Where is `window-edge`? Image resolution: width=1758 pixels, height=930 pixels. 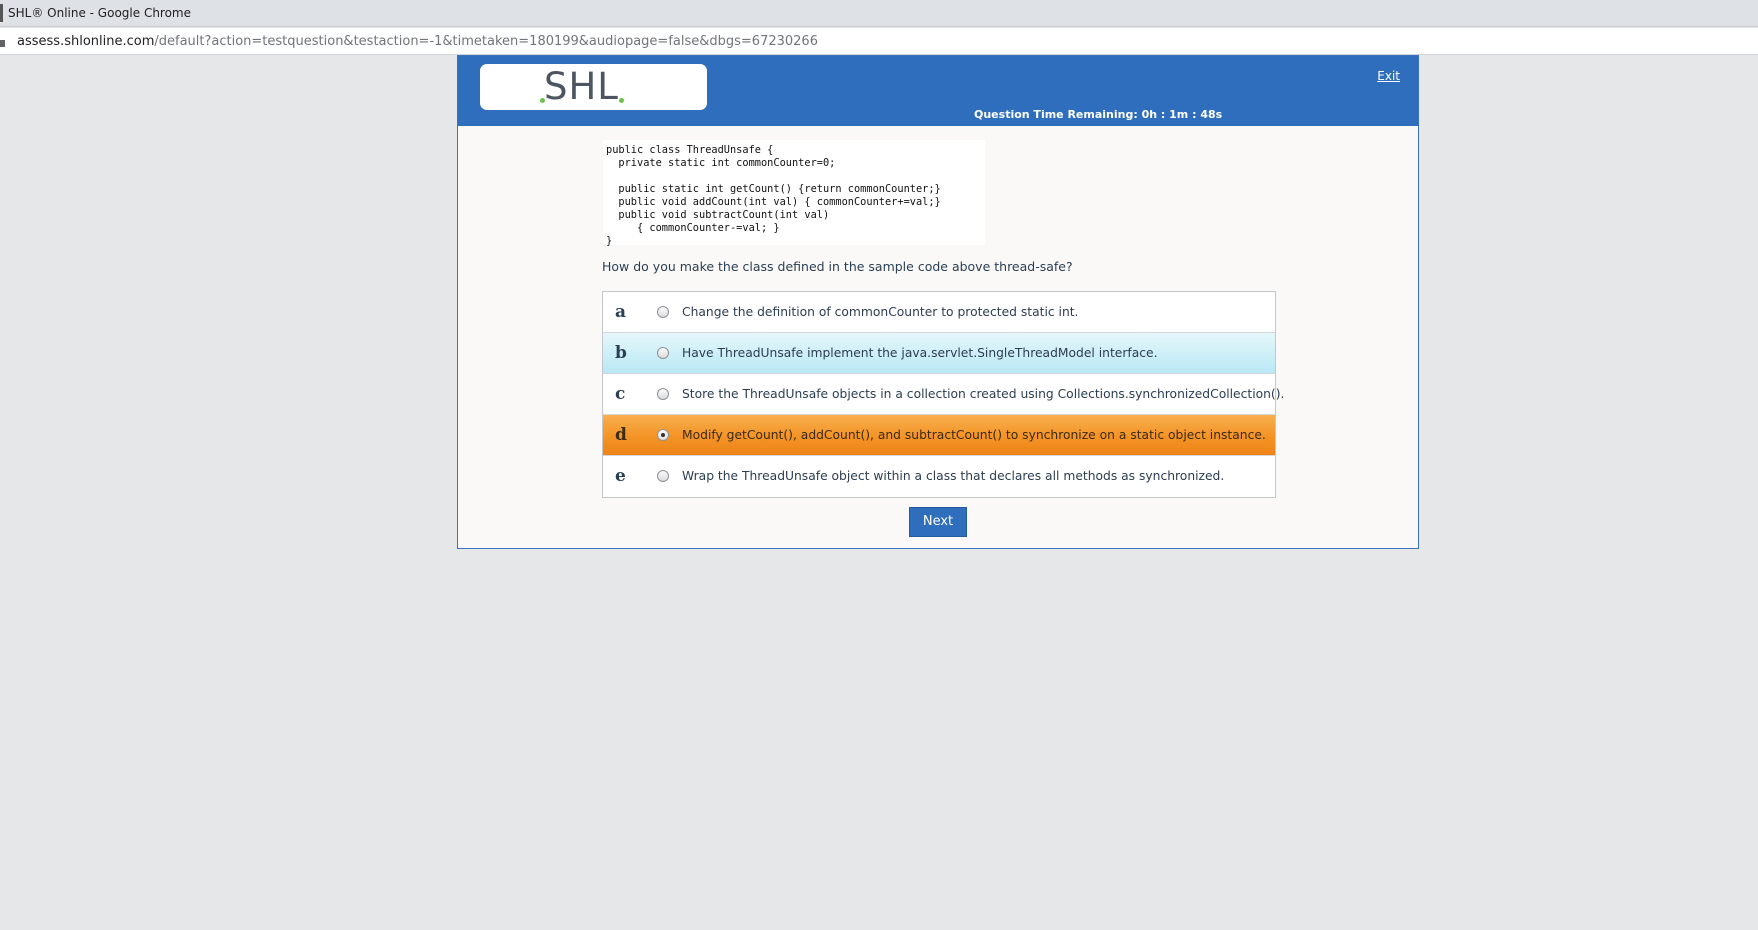 window-edge is located at coordinates (1, 13).